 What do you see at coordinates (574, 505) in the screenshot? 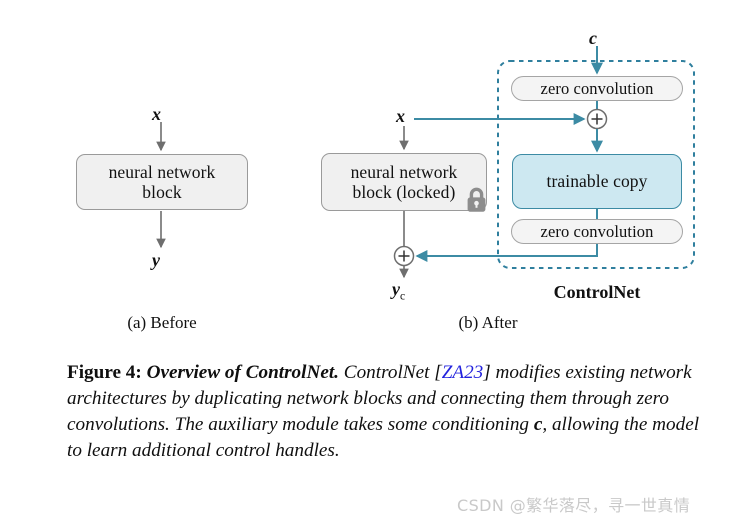
I see `csdn-watermark: CSDN @繁华落尽，寻一世真情` at bounding box center [574, 505].